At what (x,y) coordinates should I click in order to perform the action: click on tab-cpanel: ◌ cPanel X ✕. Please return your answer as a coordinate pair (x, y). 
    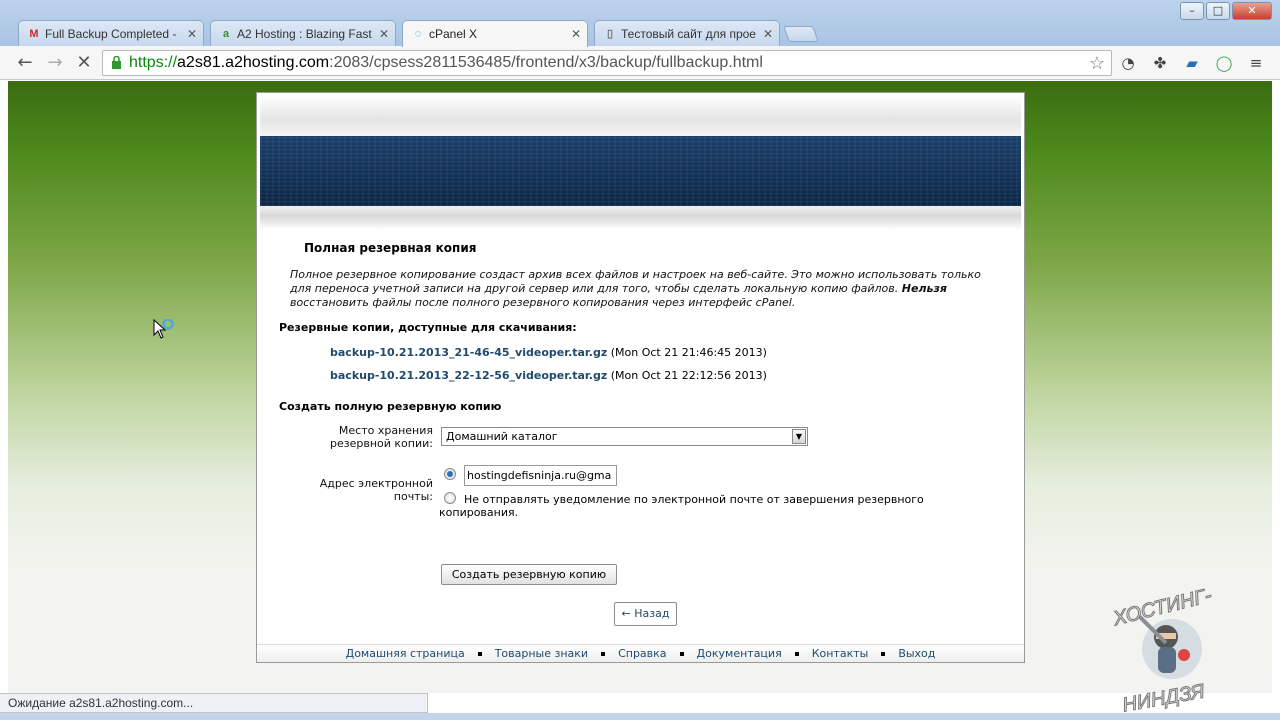
    Looking at the image, I should click on (495, 33).